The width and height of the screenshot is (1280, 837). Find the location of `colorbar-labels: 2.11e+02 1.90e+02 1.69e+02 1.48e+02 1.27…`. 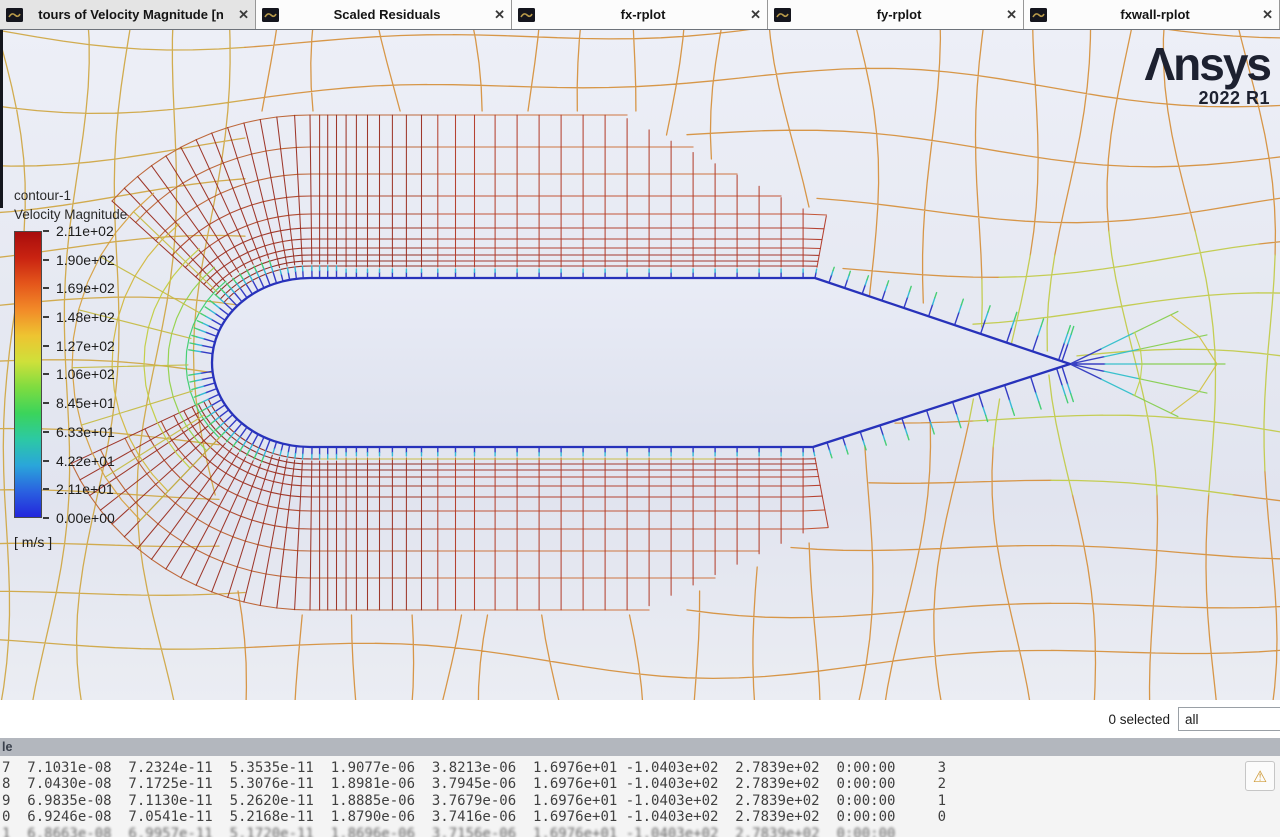

colorbar-labels: 2.11e+02 1.90e+02 1.69e+02 1.48e+02 1.27… is located at coordinates (79, 374).